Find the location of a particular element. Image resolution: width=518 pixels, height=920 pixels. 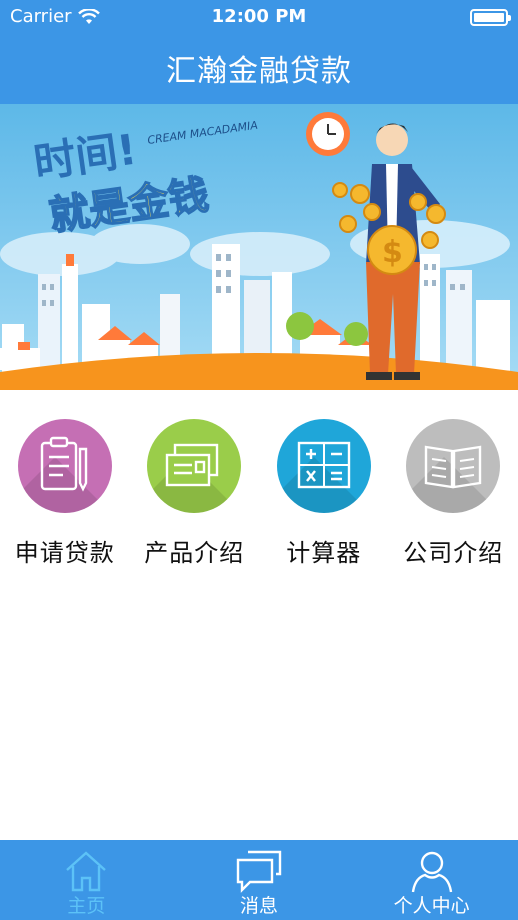

calculator-icon is located at coordinates (323, 466).